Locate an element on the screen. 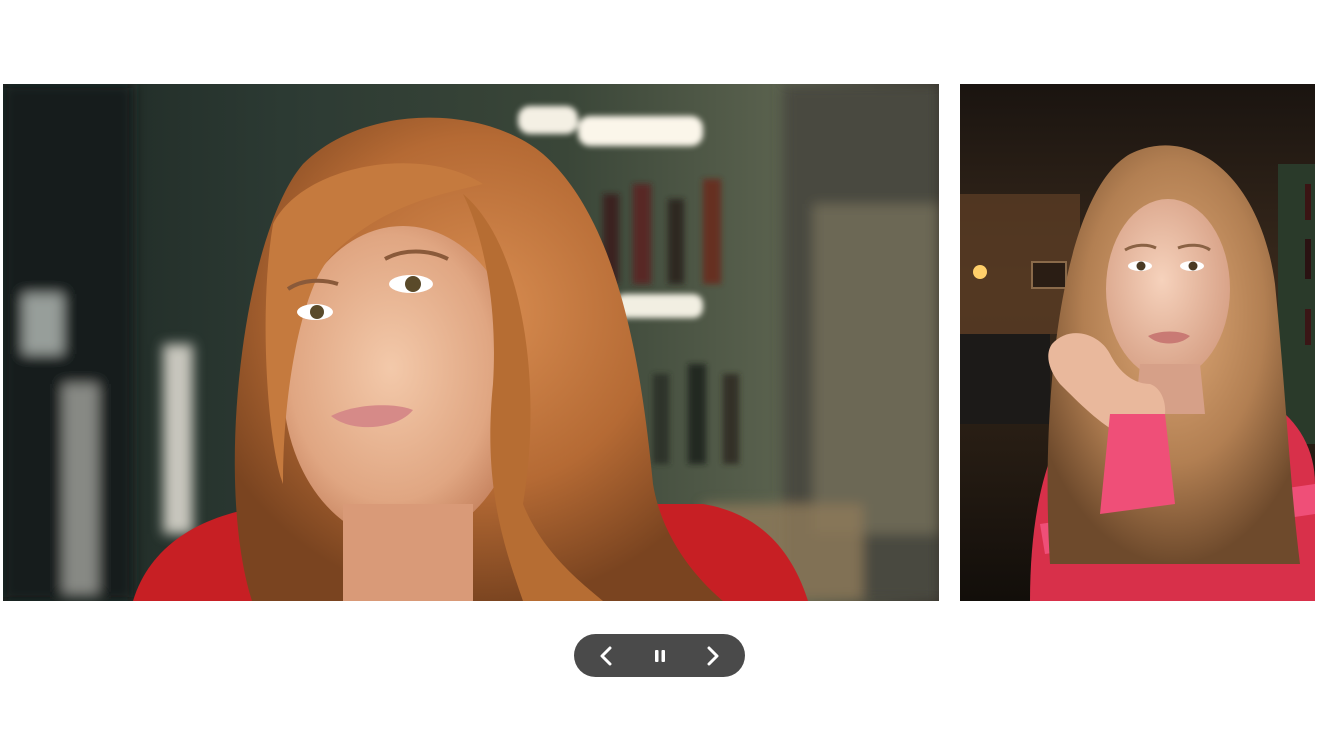 This screenshot has width=1320, height=743. next-slide-button is located at coordinates (713, 655).